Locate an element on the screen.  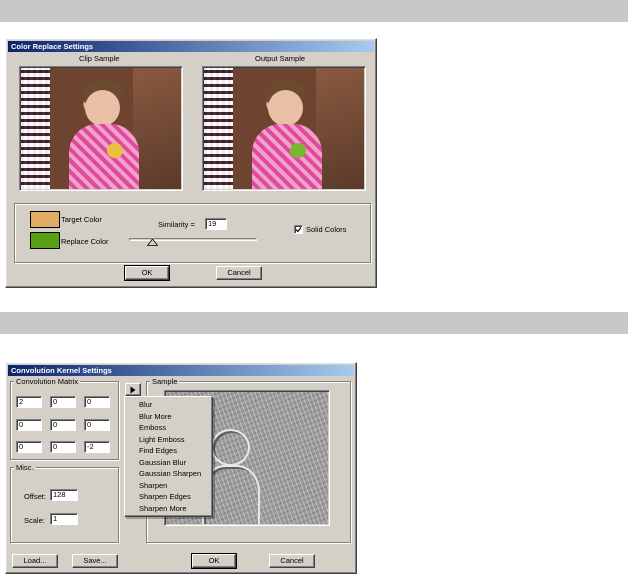
similarity-input: 19 is located at coordinates (216, 224).